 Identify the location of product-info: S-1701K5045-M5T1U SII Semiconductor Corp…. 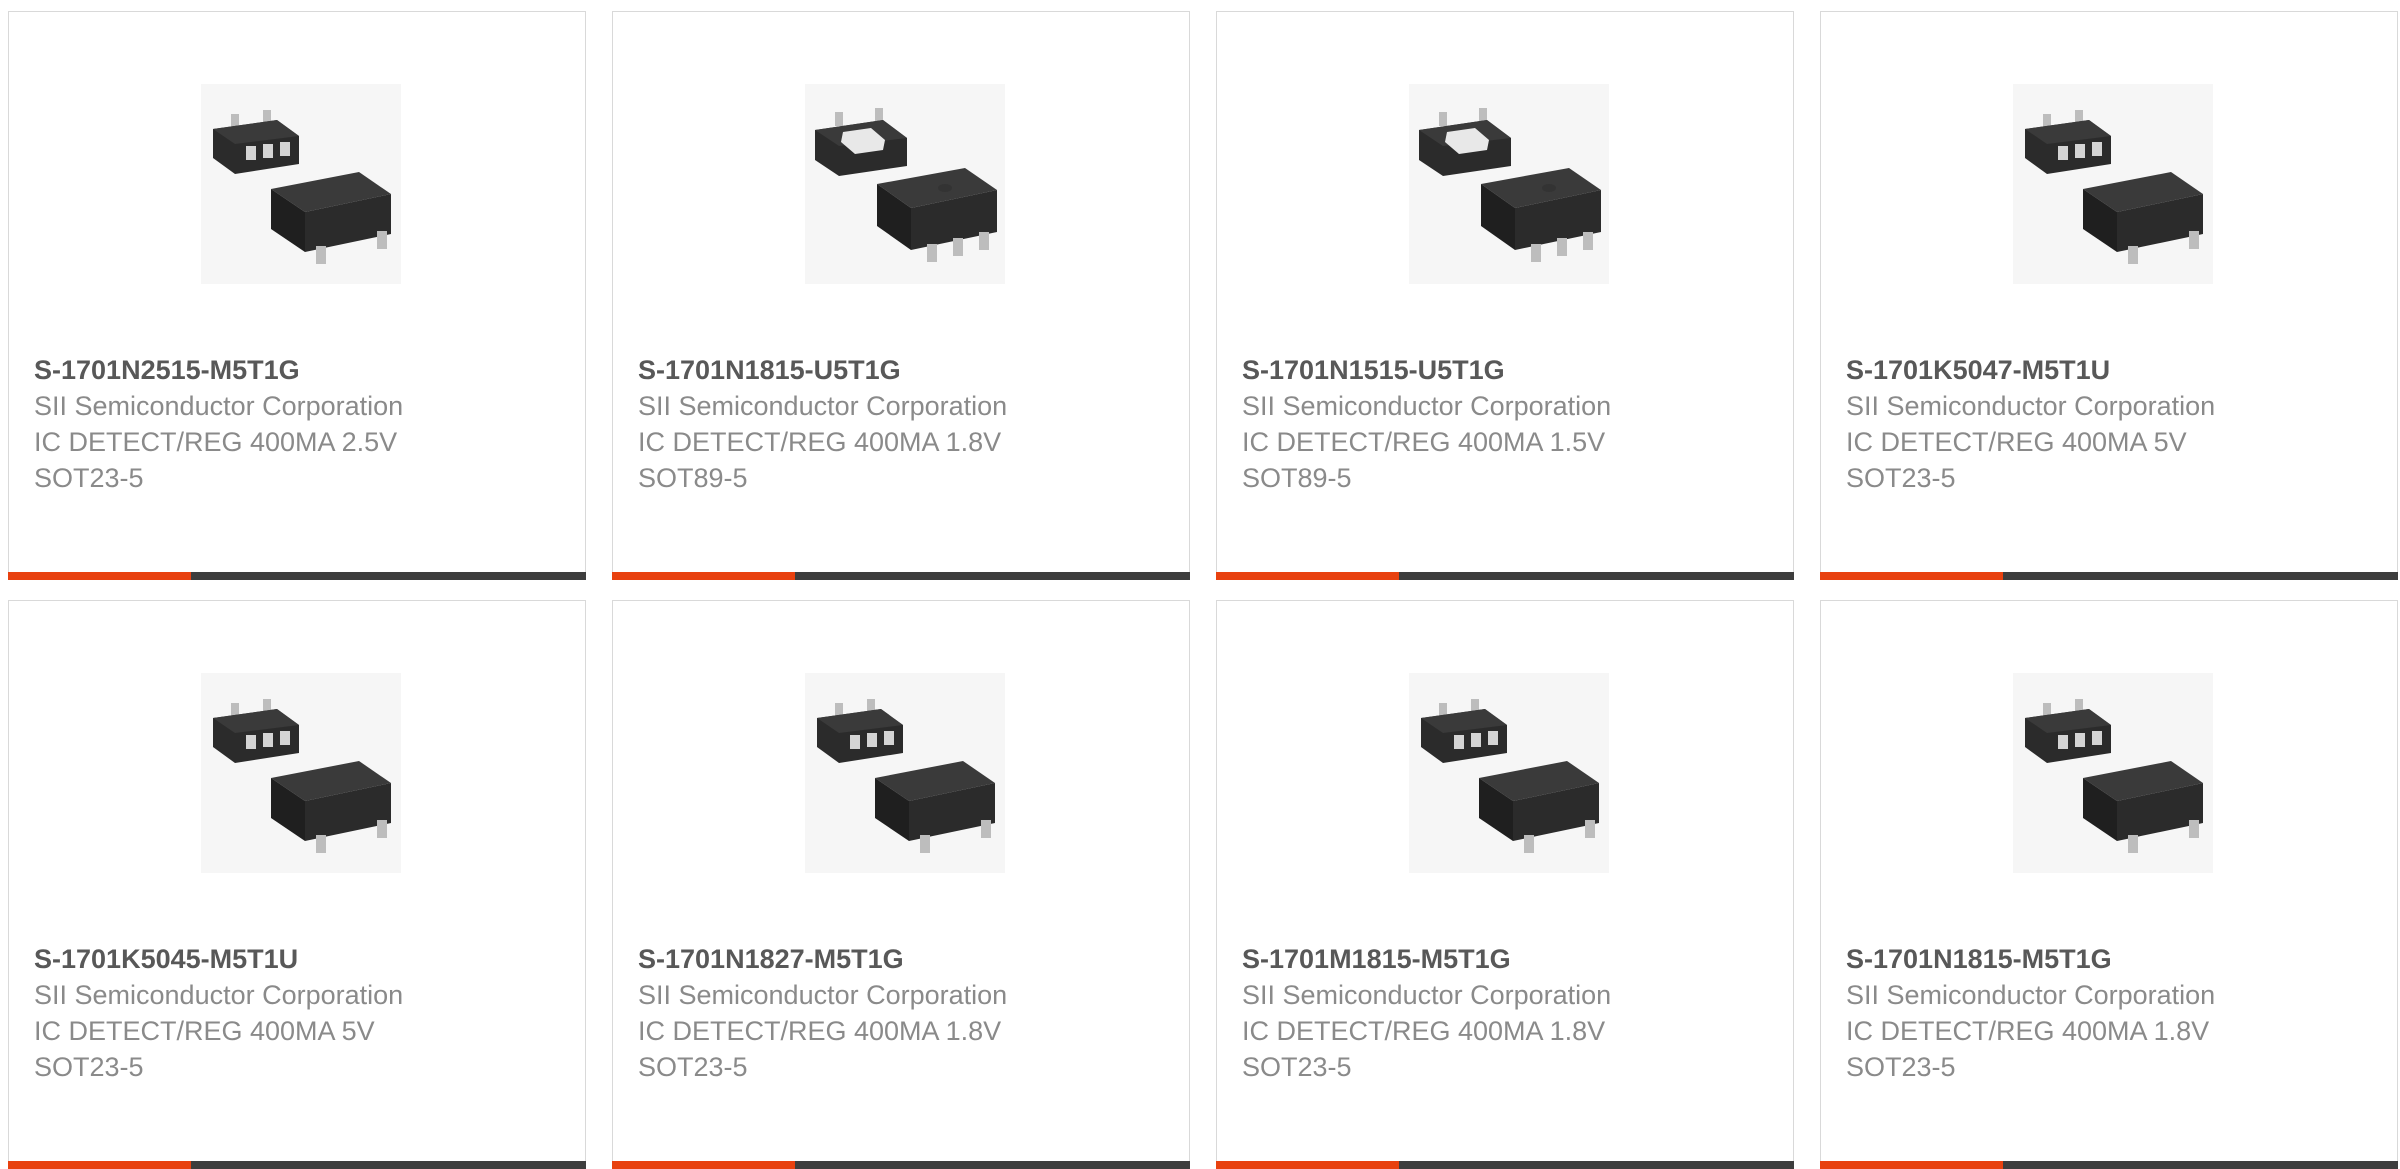
(218, 1013).